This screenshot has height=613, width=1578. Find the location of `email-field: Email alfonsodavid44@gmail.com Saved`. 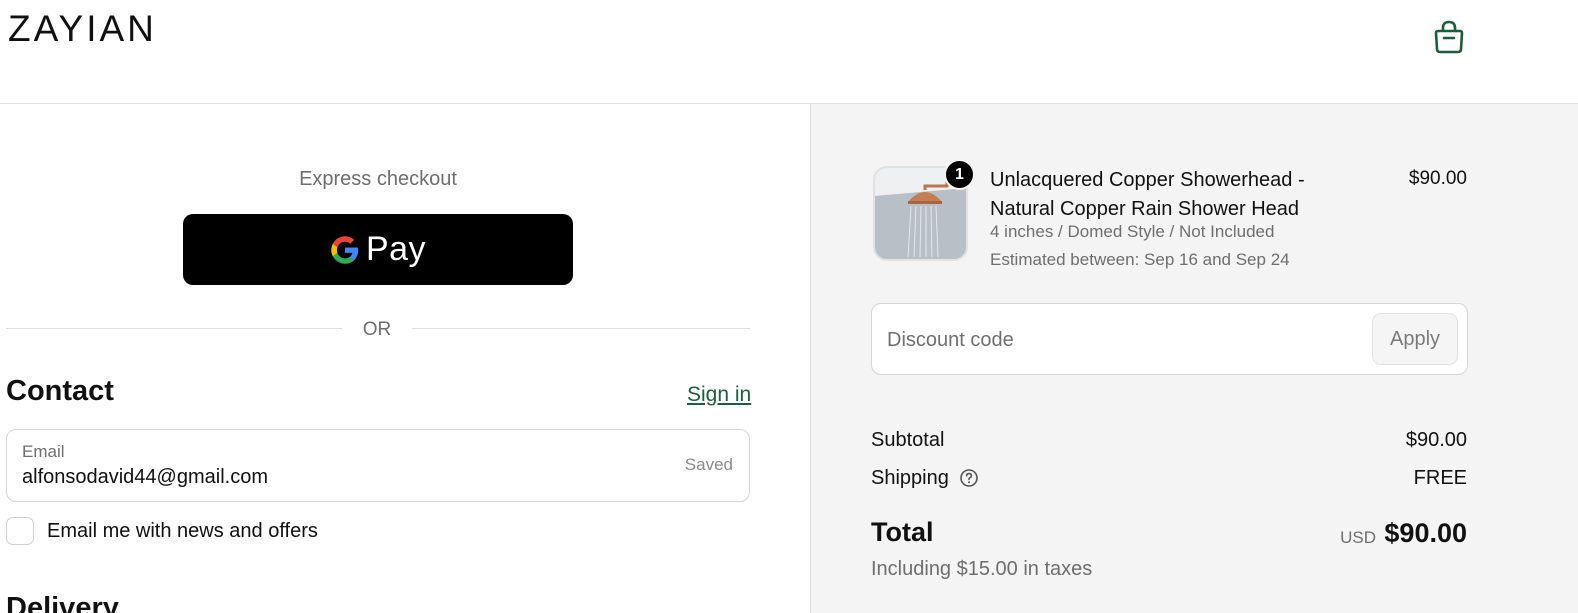

email-field: Email alfonsodavid44@gmail.com Saved is located at coordinates (378, 465).